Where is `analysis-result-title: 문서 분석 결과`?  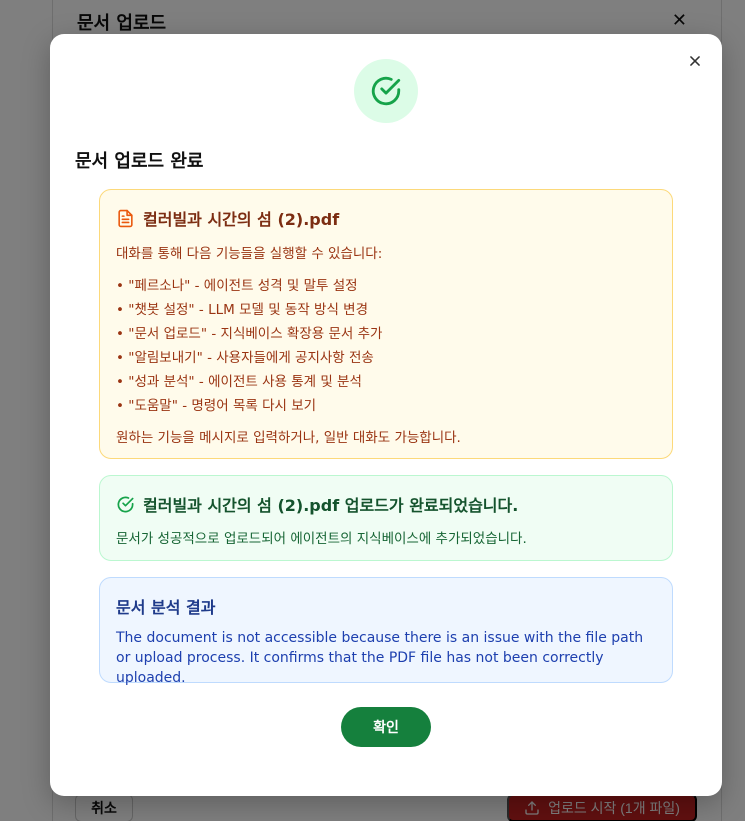
analysis-result-title: 문서 분석 결과 is located at coordinates (166, 607).